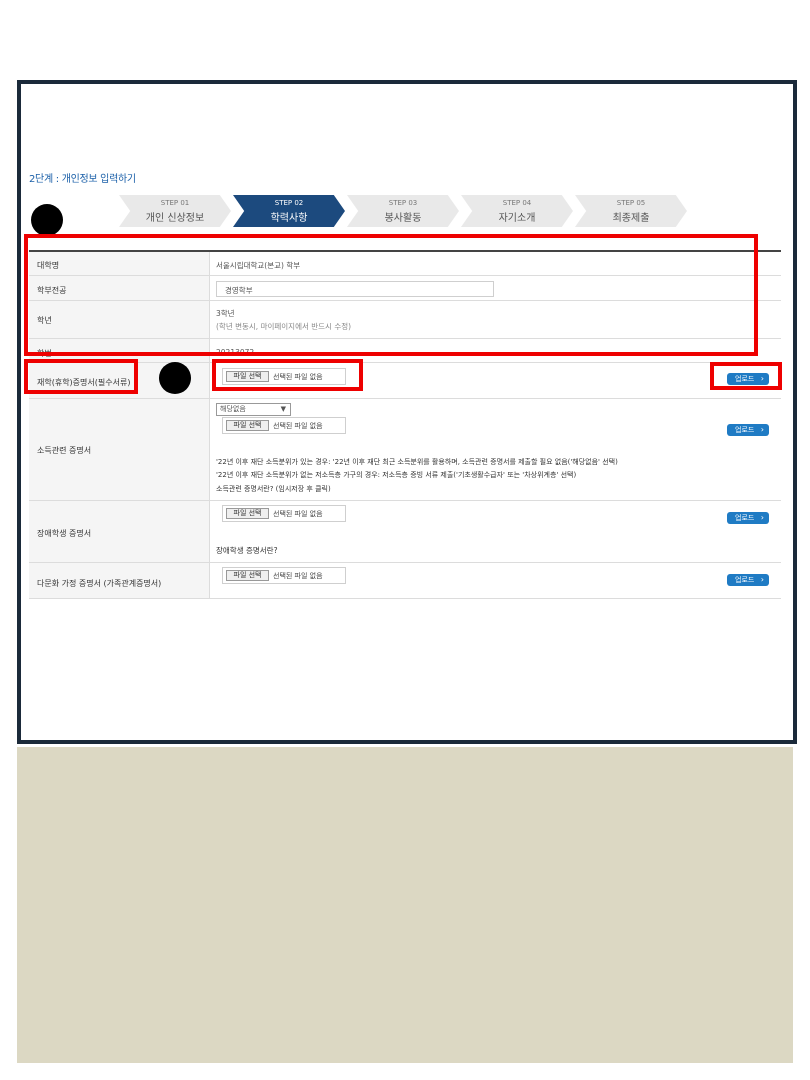  Describe the element at coordinates (64, 533) in the screenshot. I see `disability-cert-label: 장애학생 증명서` at that location.